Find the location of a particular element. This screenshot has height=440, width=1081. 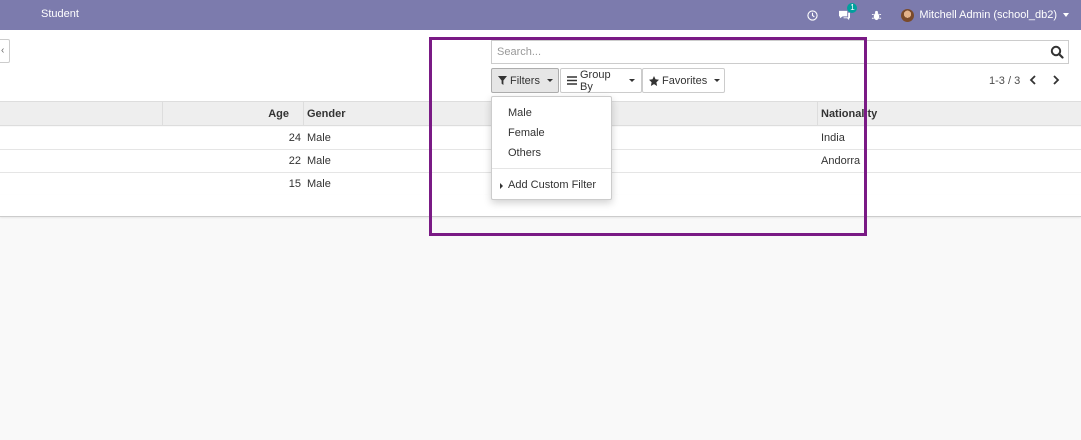

left-button-stub: ‹ is located at coordinates (5, 51).